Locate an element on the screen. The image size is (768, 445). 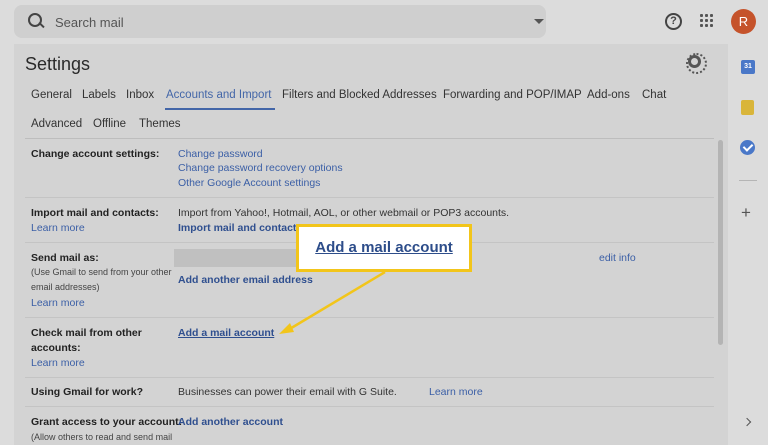
chevron-right-icon is located at coordinates (747, 422).